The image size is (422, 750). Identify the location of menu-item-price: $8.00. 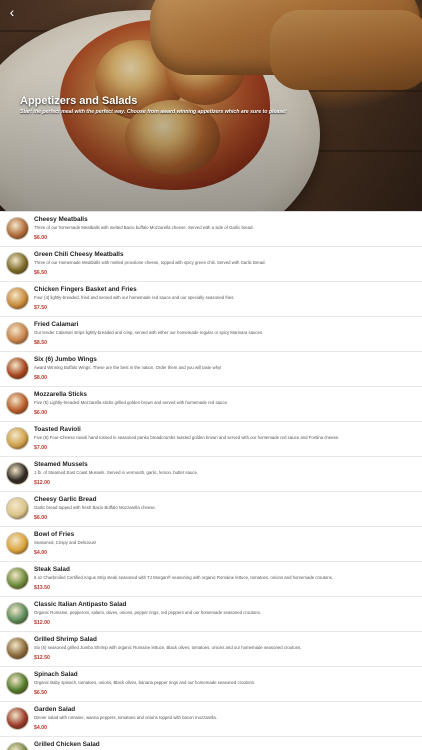
(40, 378).